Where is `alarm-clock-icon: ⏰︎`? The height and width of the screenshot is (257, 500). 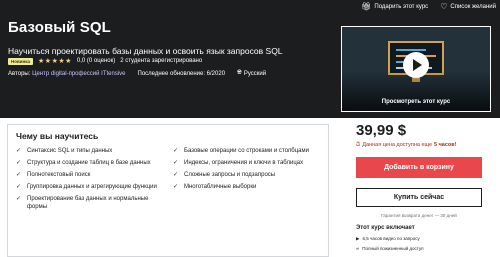 alarm-clock-icon: ⏰︎ is located at coordinates (358, 145).